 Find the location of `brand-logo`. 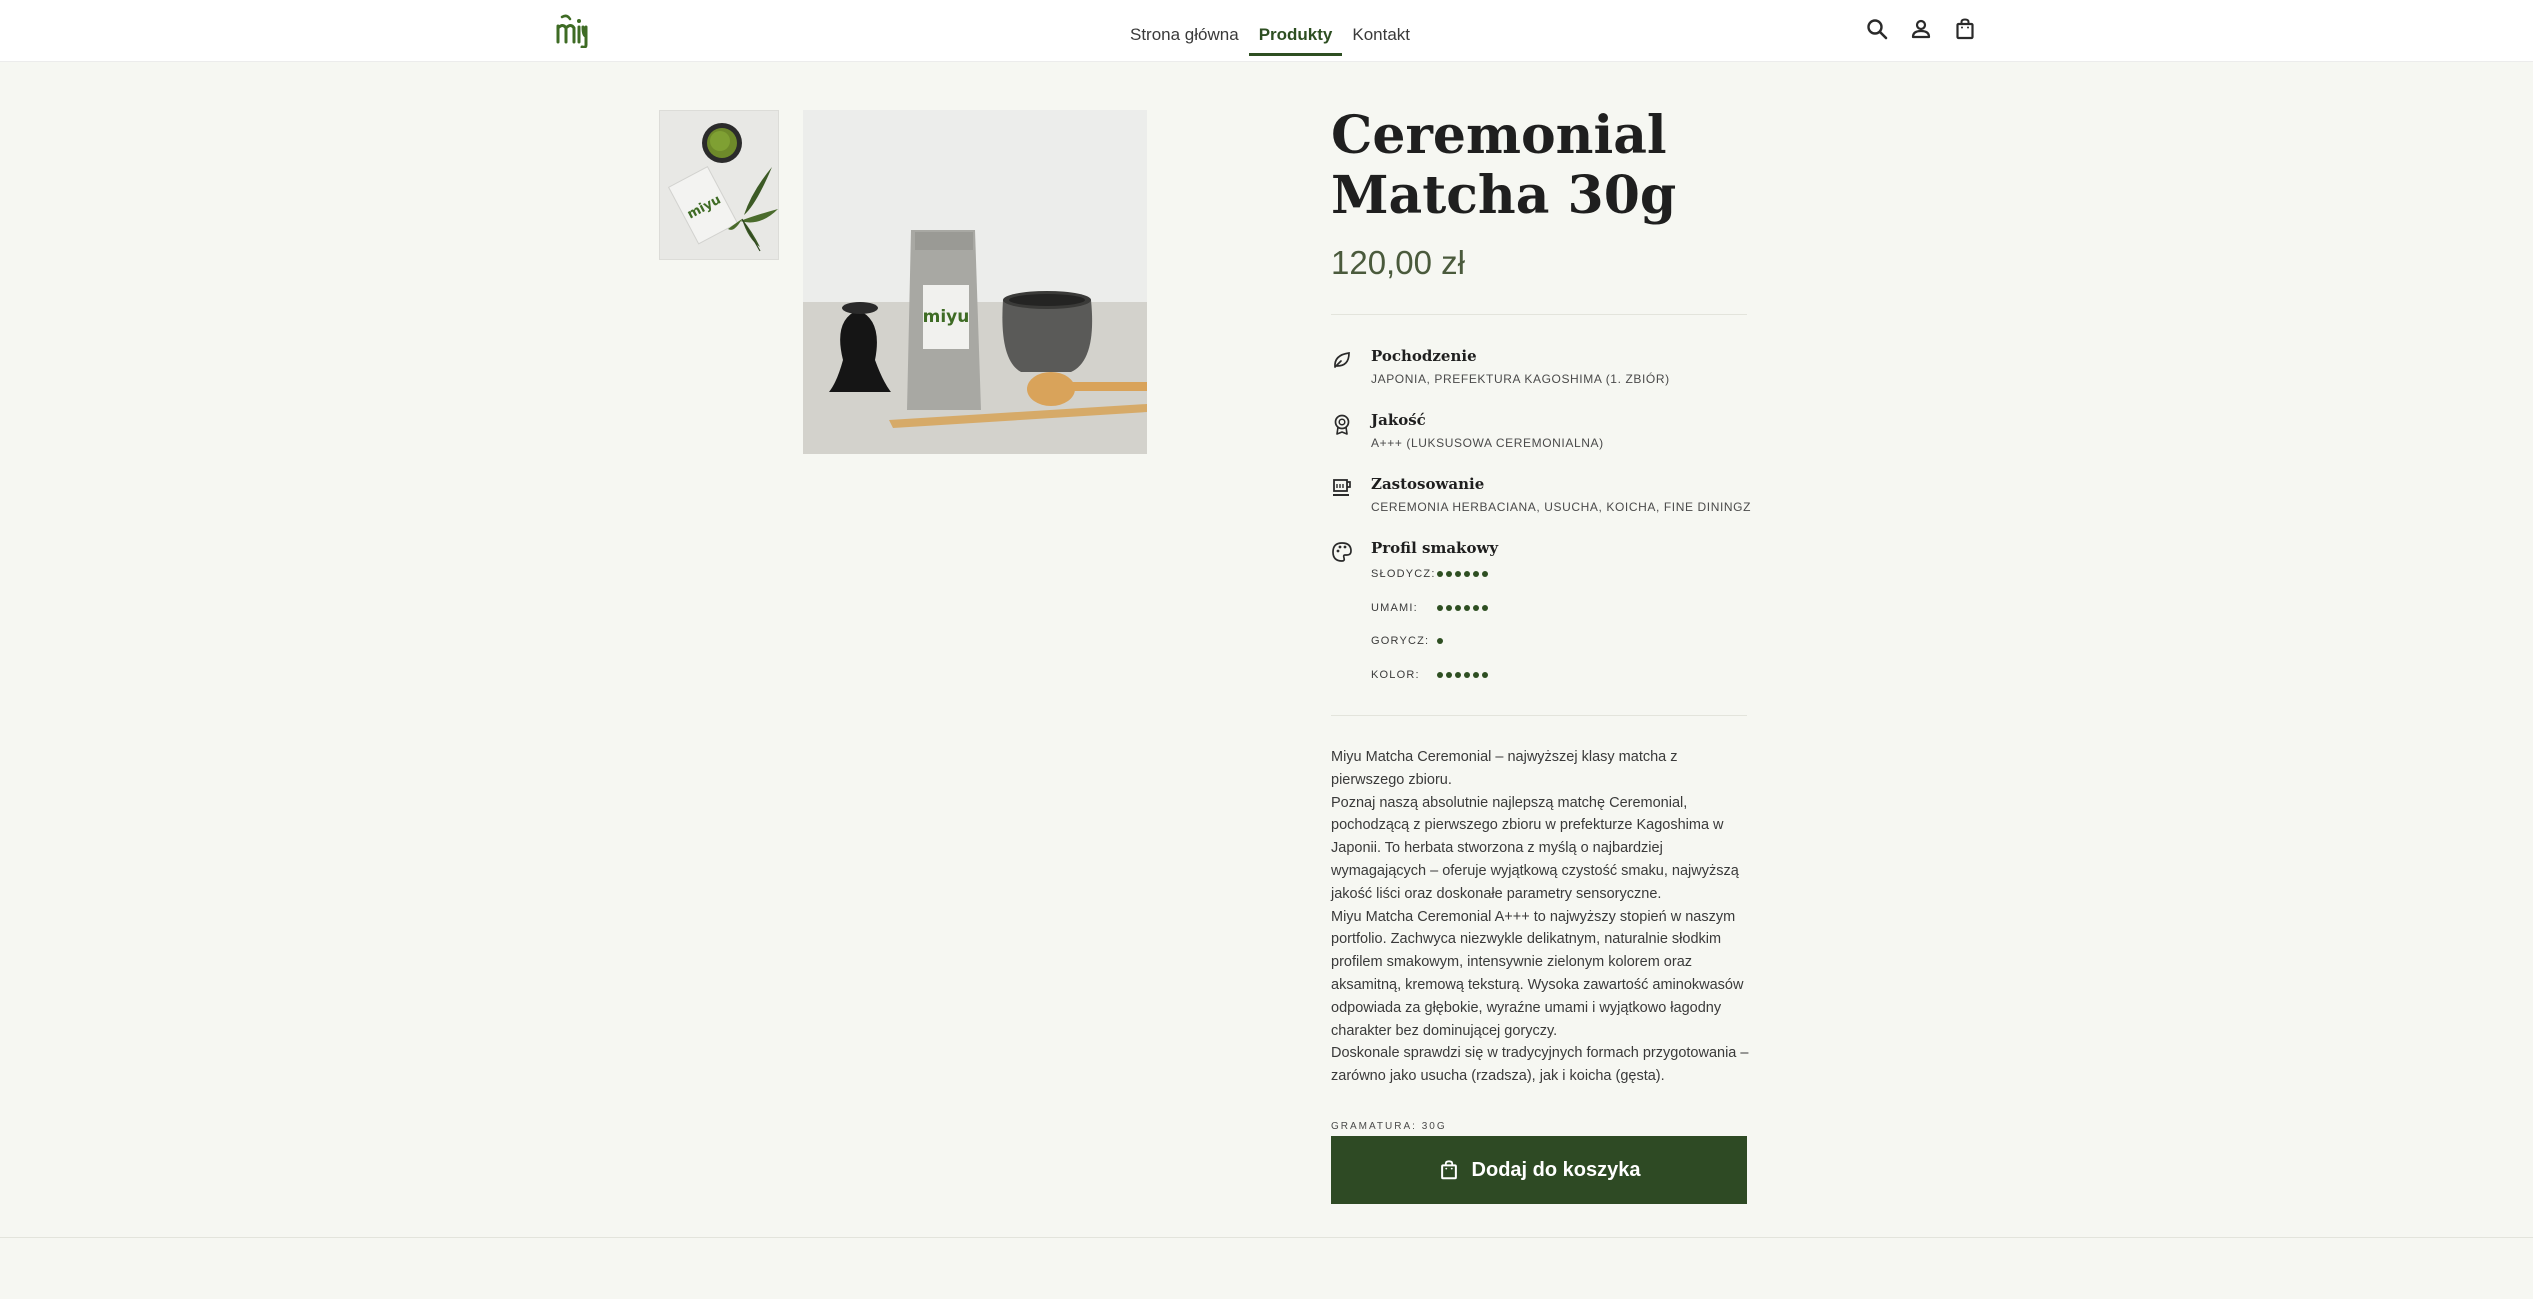

brand-logo is located at coordinates (572, 30).